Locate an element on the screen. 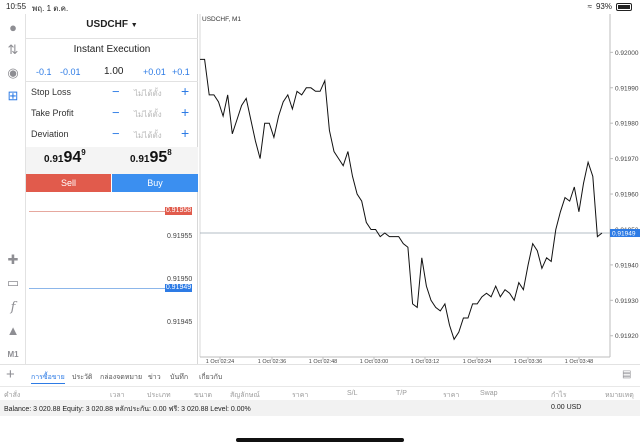 The width and height of the screenshot is (640, 447). ask-price: 0.91958 is located at coordinates (151, 157).